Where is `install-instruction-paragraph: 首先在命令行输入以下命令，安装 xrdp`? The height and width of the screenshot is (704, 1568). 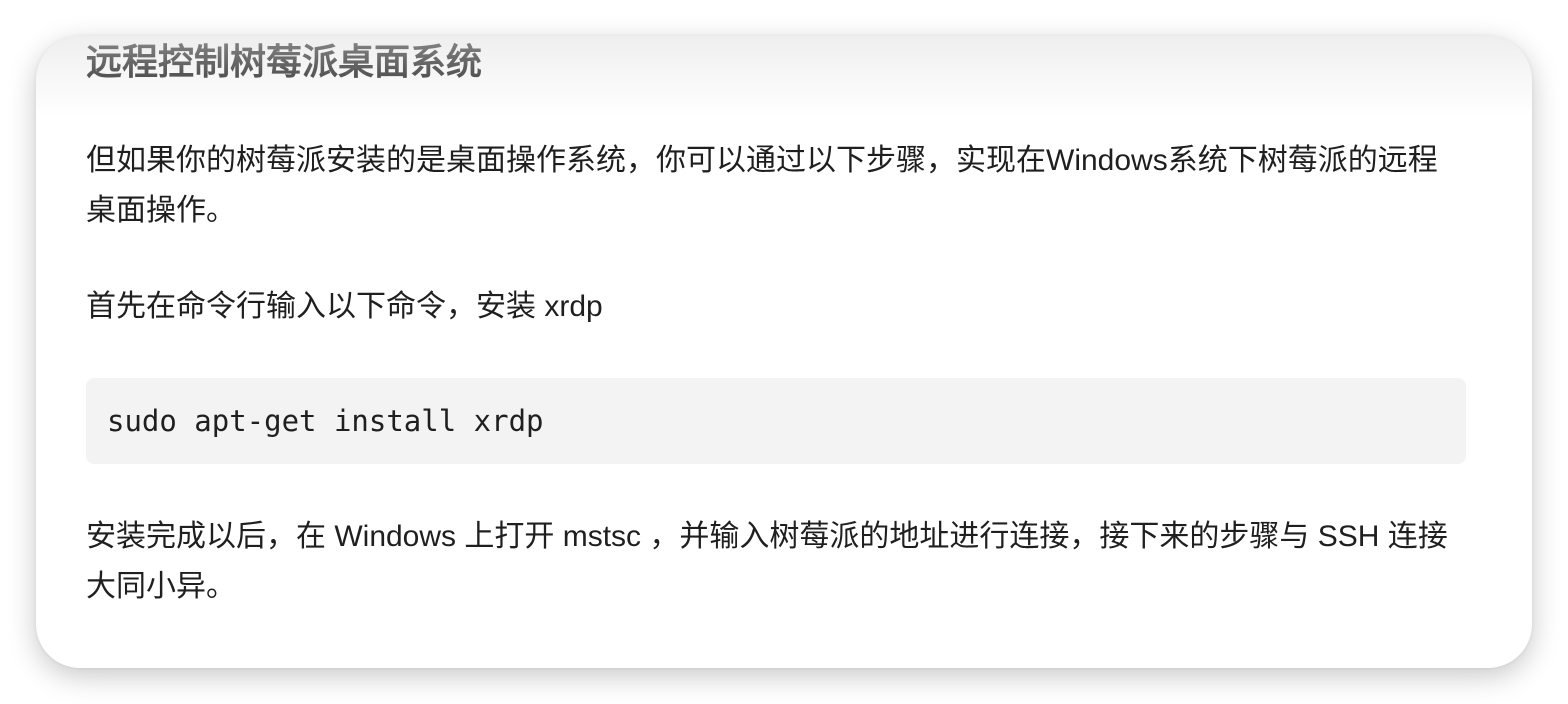 install-instruction-paragraph: 首先在命令行输入以下命令，安装 xrdp is located at coordinates (344, 306).